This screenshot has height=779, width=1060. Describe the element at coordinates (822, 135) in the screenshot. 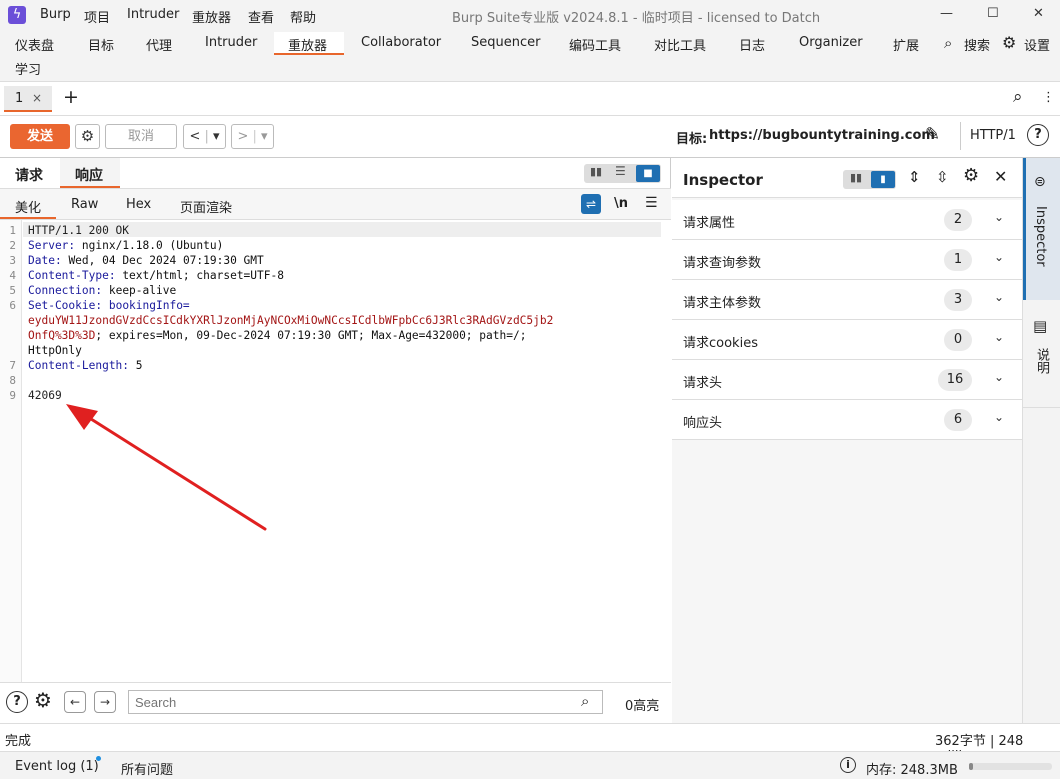

I see `target-url: https://bugbountytraining.com` at that location.